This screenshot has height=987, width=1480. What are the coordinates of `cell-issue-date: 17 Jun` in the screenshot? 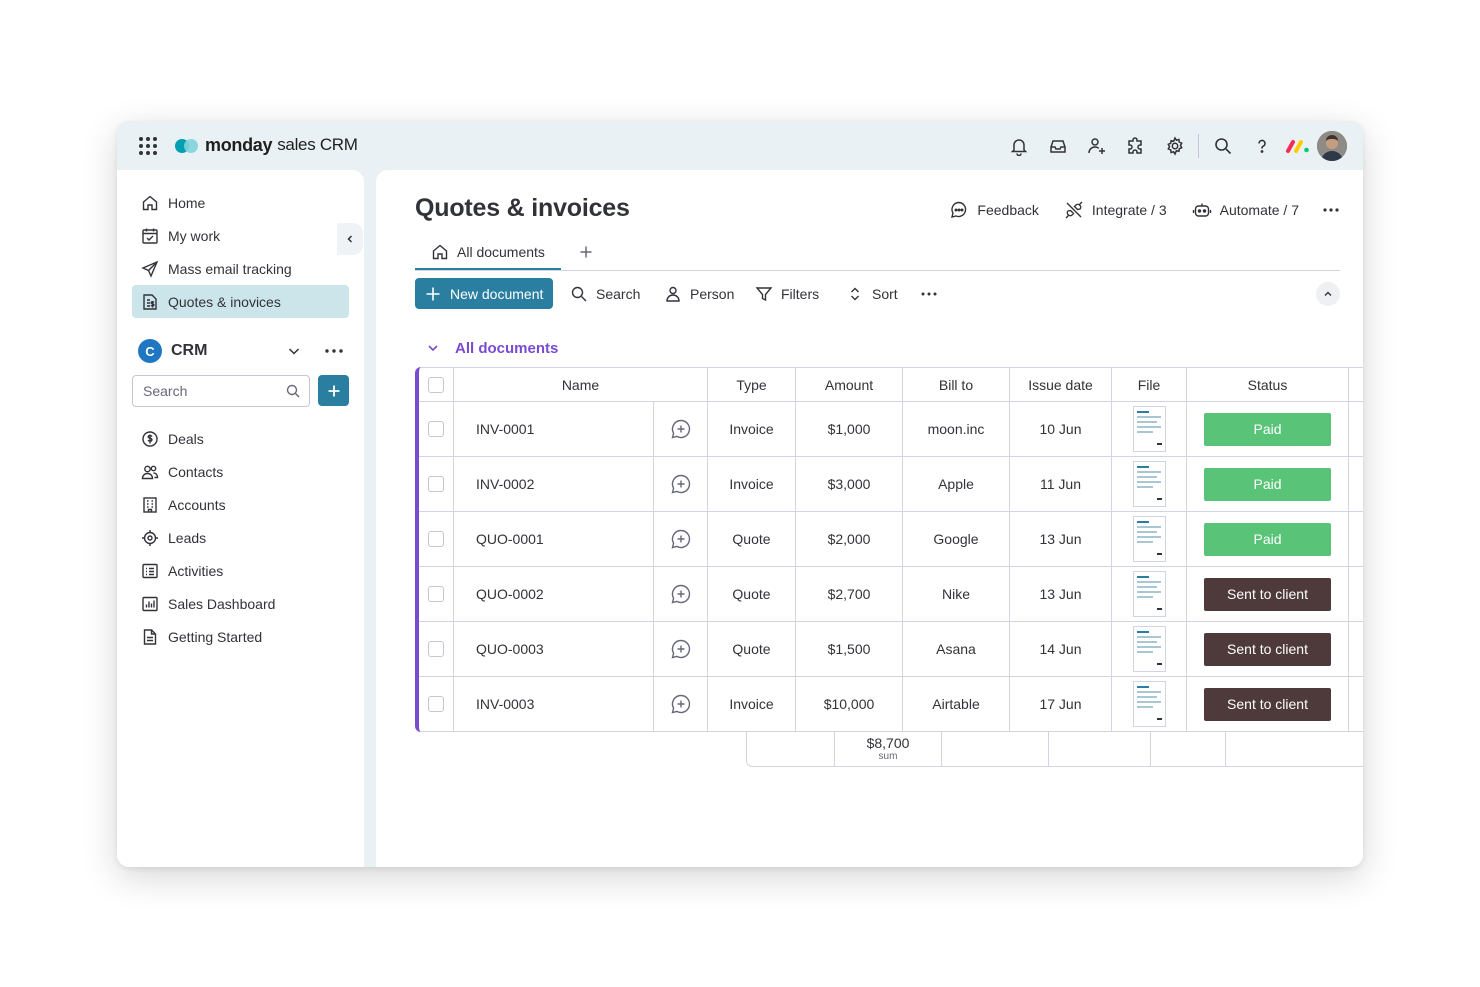 It's located at (1061, 704).